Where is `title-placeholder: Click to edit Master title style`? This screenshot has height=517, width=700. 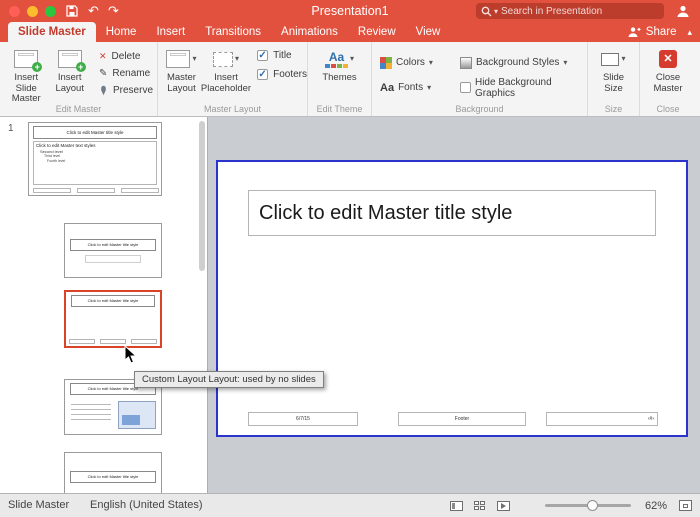 title-placeholder: Click to edit Master title style is located at coordinates (452, 213).